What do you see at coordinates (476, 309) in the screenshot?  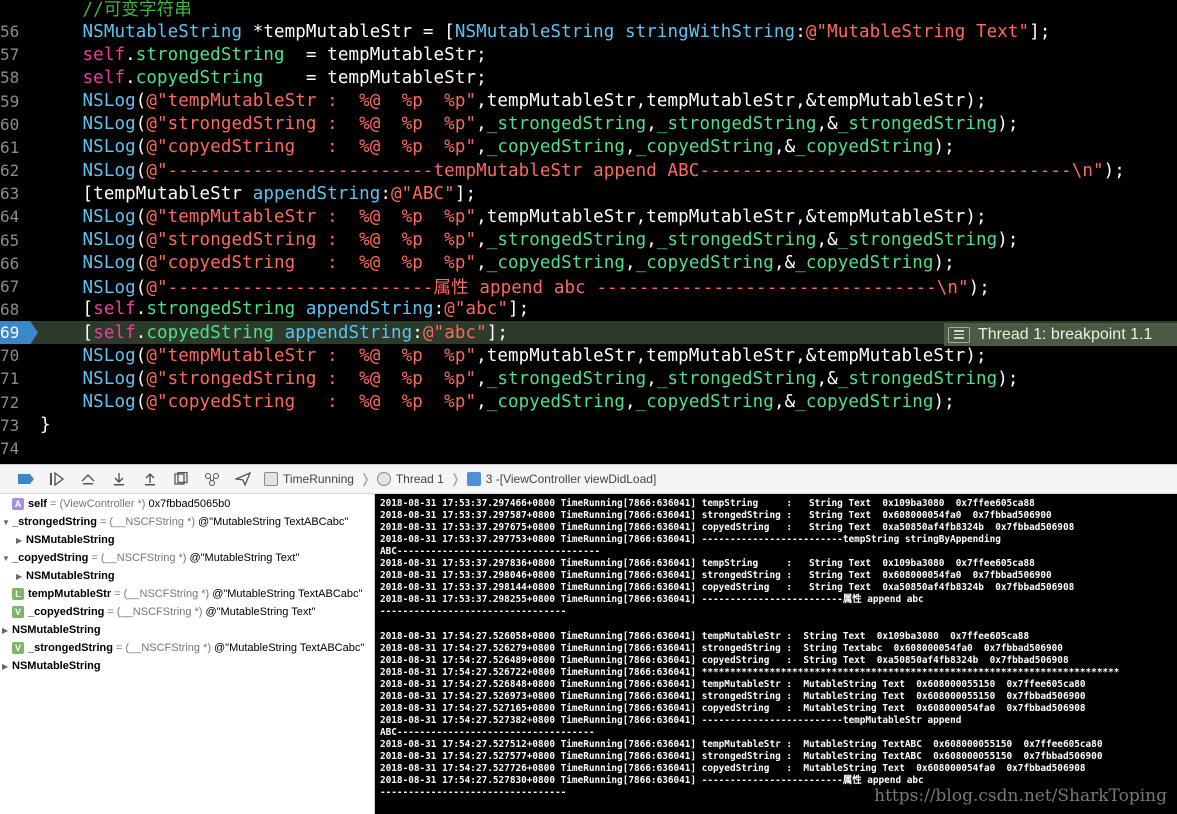 I see `code-token: @"abc"` at bounding box center [476, 309].